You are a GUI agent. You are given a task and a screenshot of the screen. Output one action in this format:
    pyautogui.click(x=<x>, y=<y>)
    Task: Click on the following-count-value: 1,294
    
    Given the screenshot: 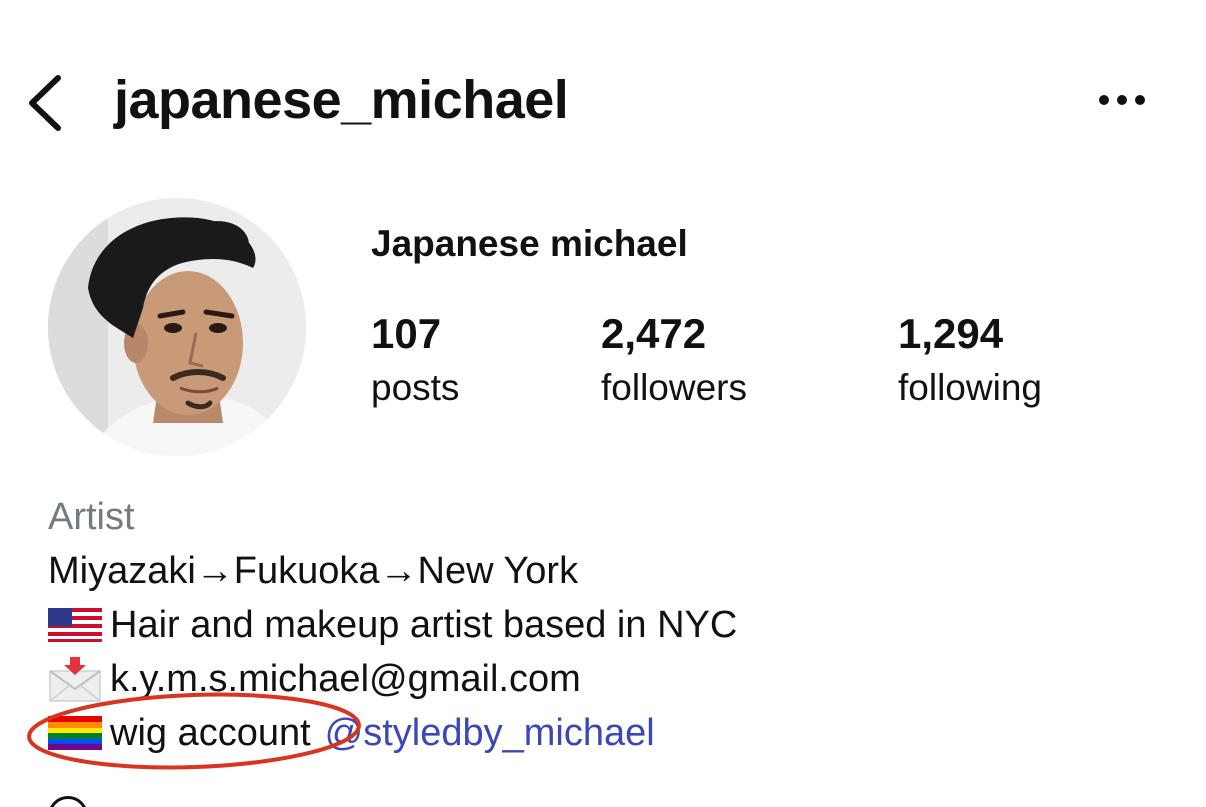 What is the action you would take?
    pyautogui.click(x=951, y=333)
    